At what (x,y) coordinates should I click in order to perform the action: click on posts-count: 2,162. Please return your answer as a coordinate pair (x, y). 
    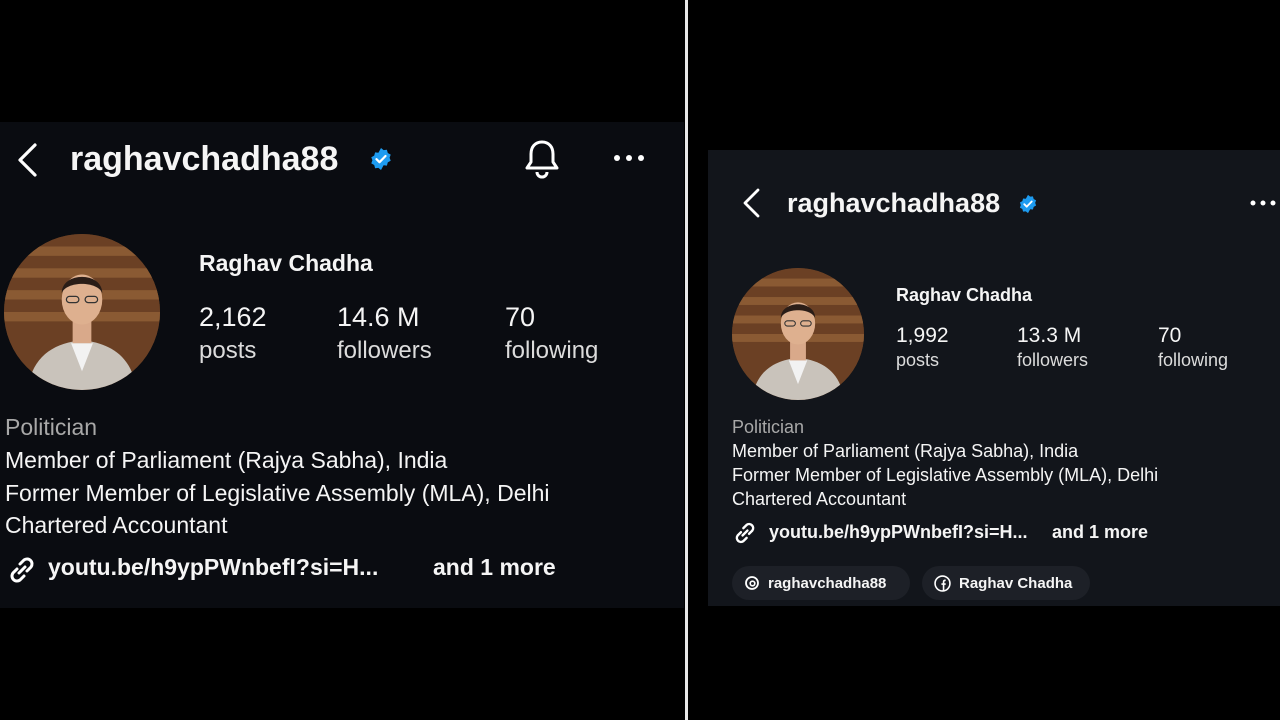
    Looking at the image, I should click on (233, 317).